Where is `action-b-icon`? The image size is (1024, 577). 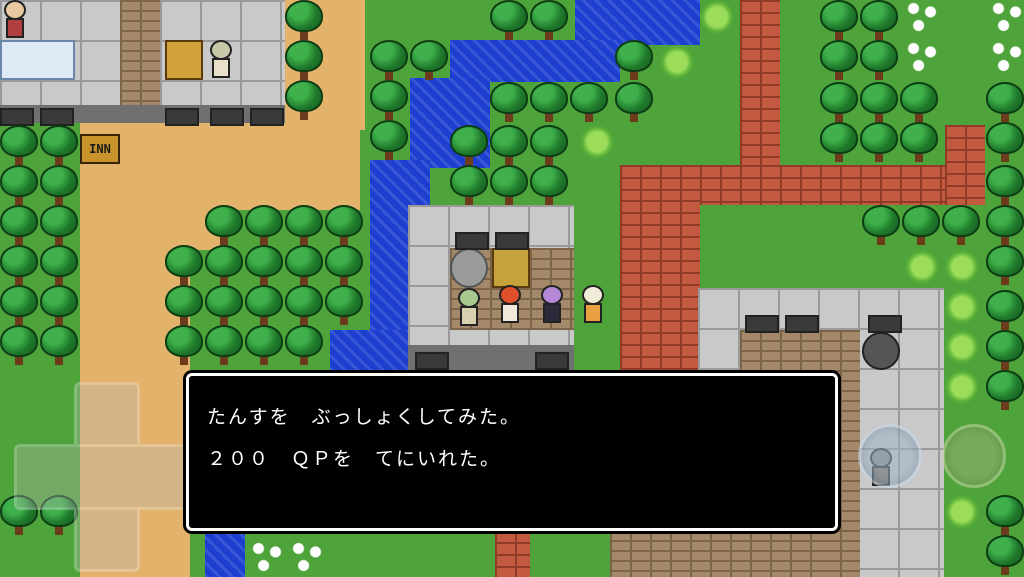
action-b-icon is located at coordinates (974, 456).